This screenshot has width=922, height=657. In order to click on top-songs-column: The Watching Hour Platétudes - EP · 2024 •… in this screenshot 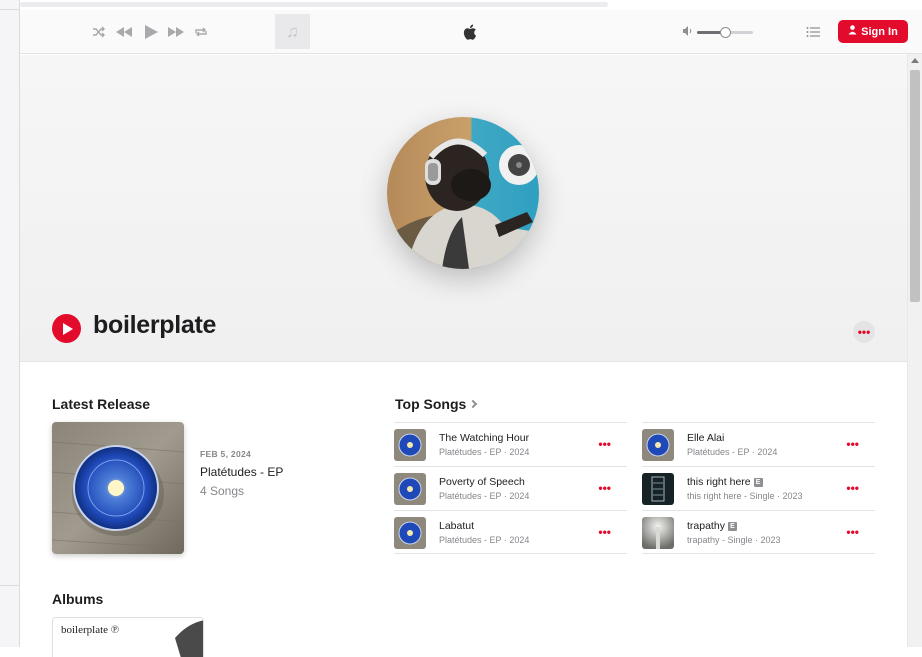, I will do `click(510, 488)`.